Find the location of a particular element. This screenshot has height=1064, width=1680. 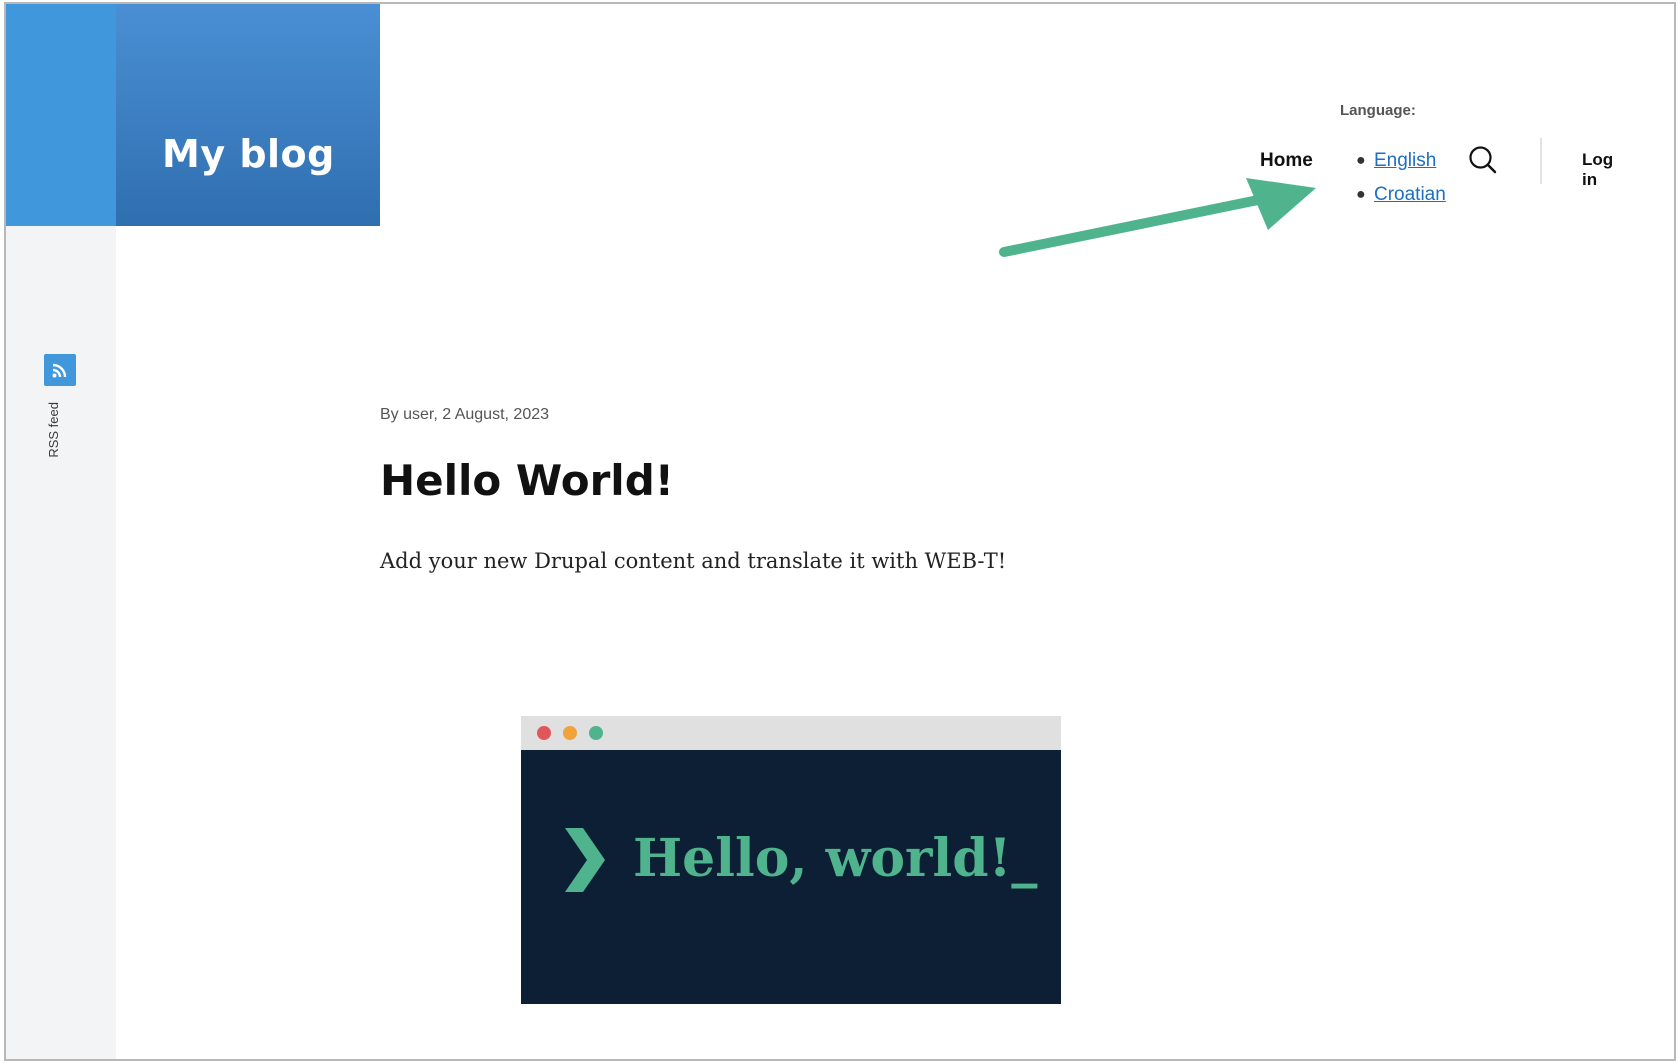

language-switcher: ● English ● Croatian is located at coordinates (1401, 184).